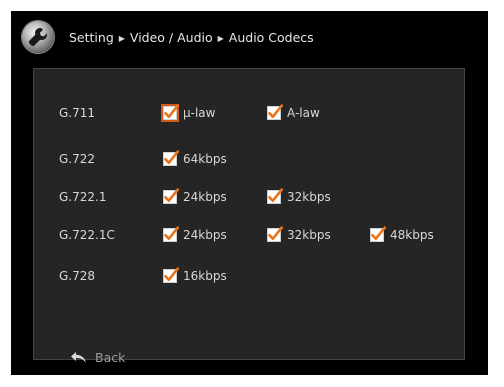 The height and width of the screenshot is (387, 504). I want to click on g711-mulaw-option: μ-law, so click(189, 113).